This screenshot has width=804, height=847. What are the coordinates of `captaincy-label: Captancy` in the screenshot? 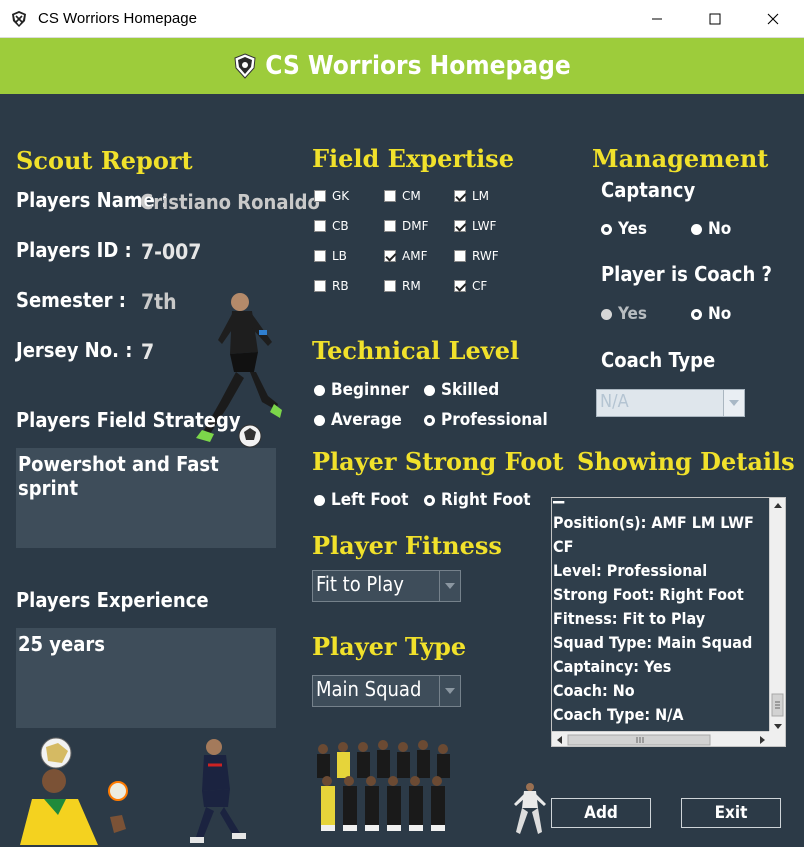 It's located at (648, 190).